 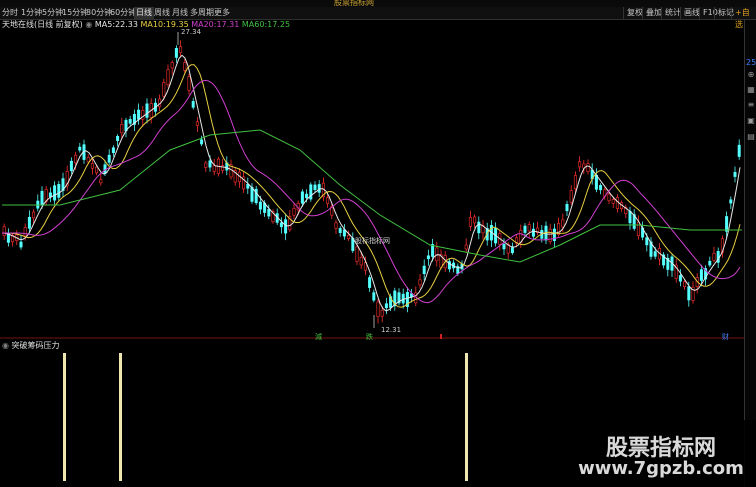 I want to click on high-price-label: 27.34, so click(x=191, y=32).